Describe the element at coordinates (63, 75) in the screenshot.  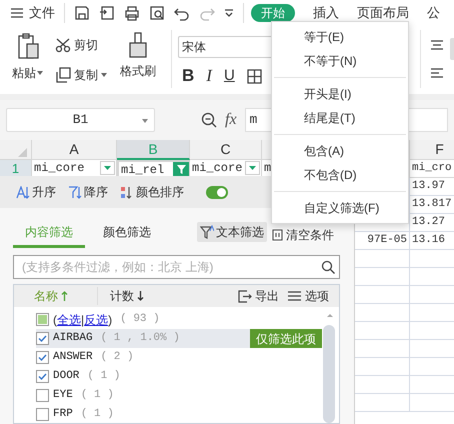
I see `copy-icon` at that location.